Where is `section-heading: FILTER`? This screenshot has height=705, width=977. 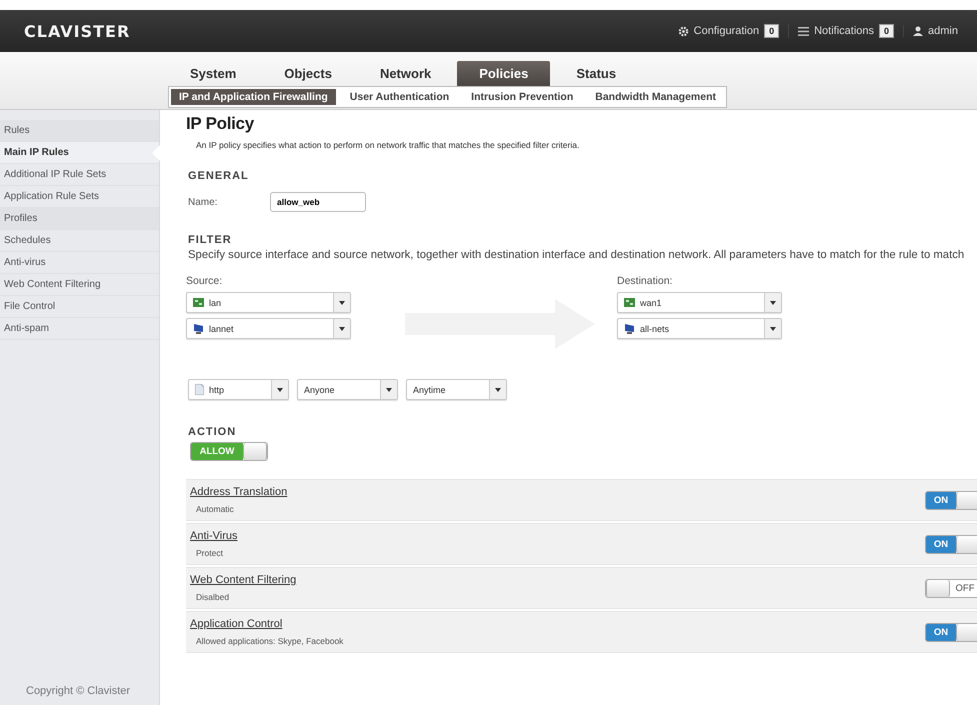 section-heading: FILTER is located at coordinates (210, 240).